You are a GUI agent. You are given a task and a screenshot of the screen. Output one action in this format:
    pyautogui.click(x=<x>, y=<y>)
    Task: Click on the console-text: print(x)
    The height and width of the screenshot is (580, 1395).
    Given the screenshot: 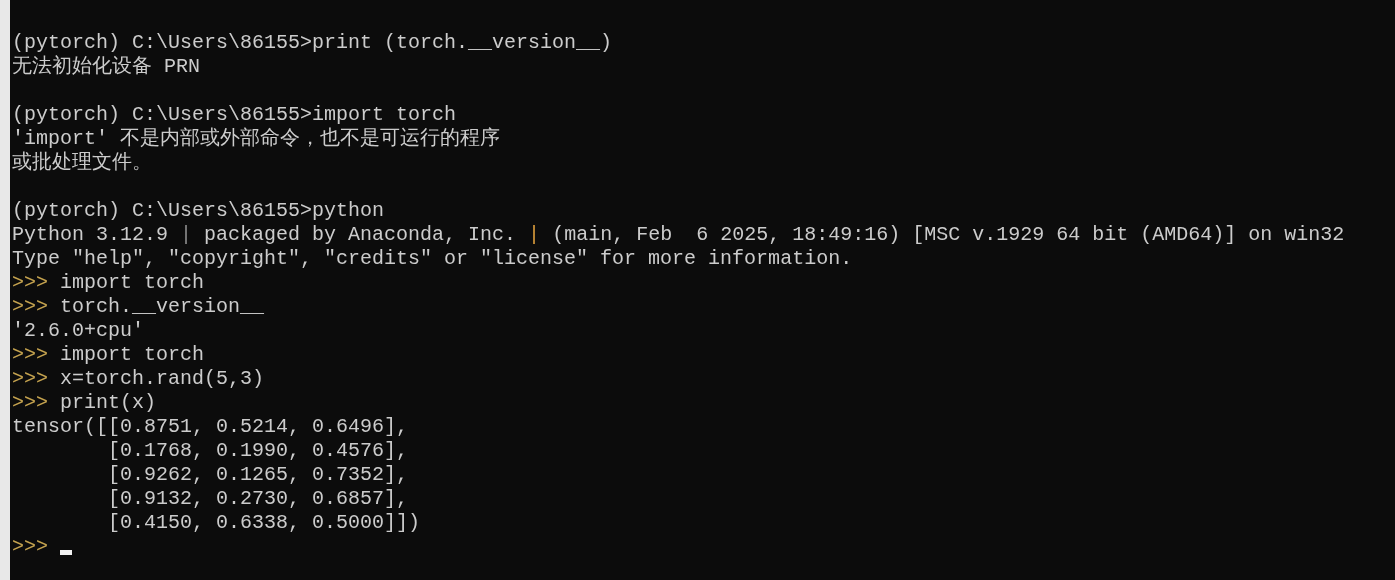 What is the action you would take?
    pyautogui.click(x=108, y=403)
    